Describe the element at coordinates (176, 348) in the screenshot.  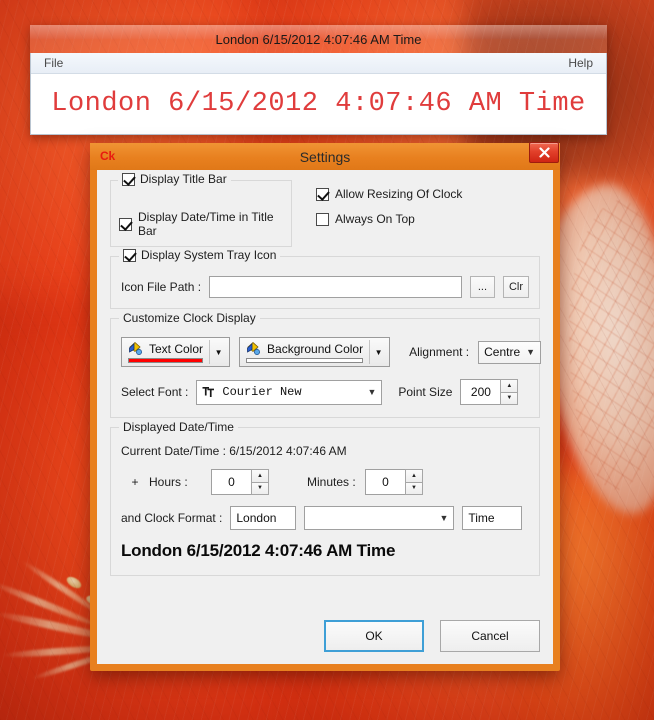
I see `text-color-label: Text Color` at that location.